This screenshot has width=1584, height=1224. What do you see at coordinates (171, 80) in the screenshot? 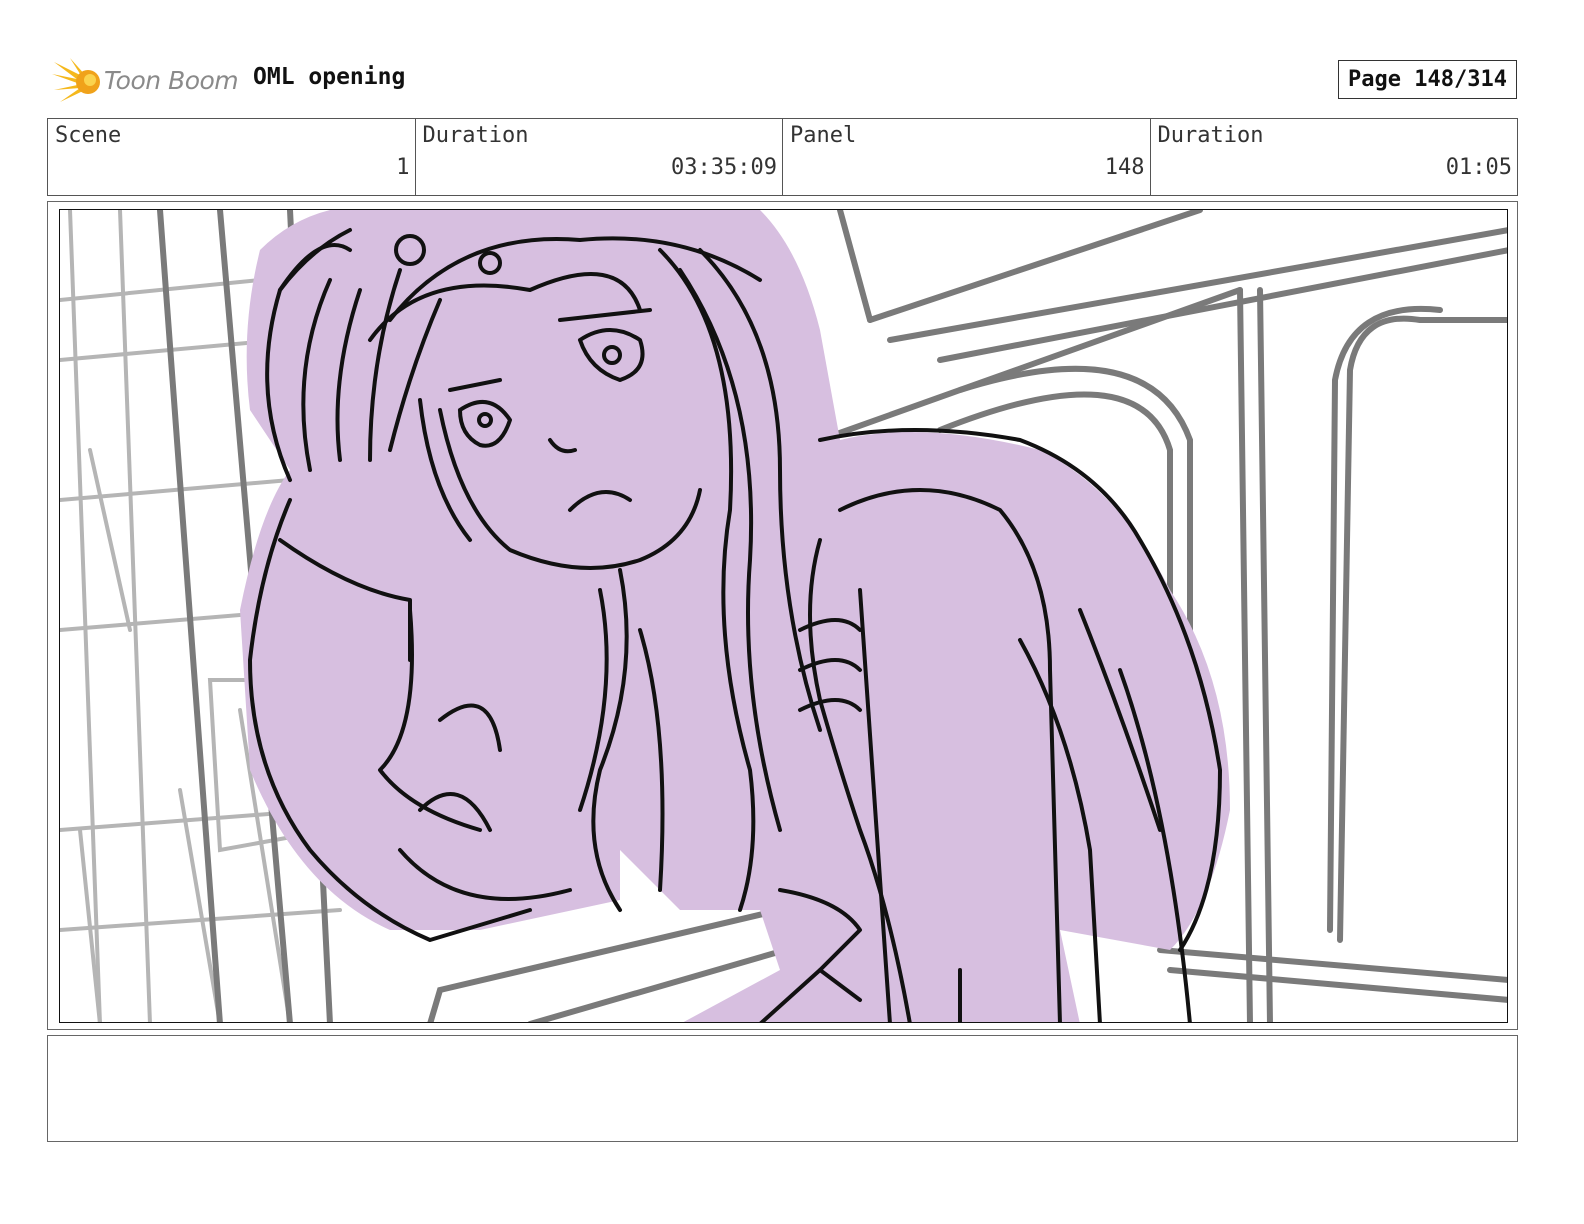
I see `logo-wordmark: Toon Boom` at bounding box center [171, 80].